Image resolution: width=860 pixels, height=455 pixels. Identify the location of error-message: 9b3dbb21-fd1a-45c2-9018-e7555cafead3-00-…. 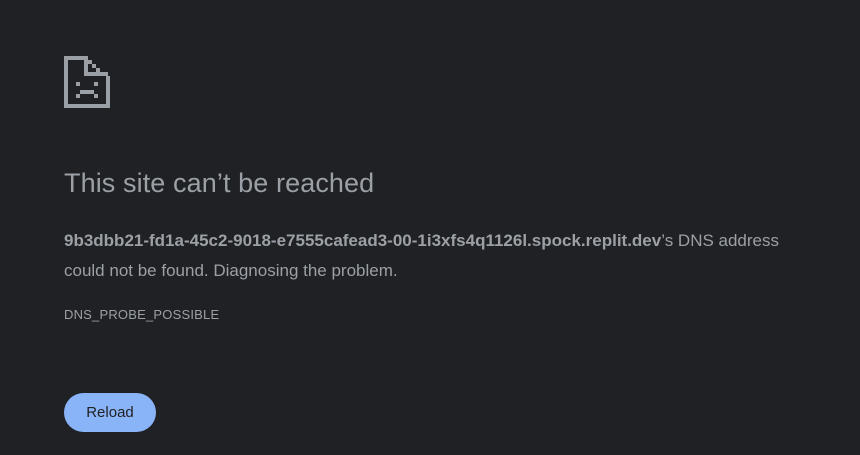
(444, 256).